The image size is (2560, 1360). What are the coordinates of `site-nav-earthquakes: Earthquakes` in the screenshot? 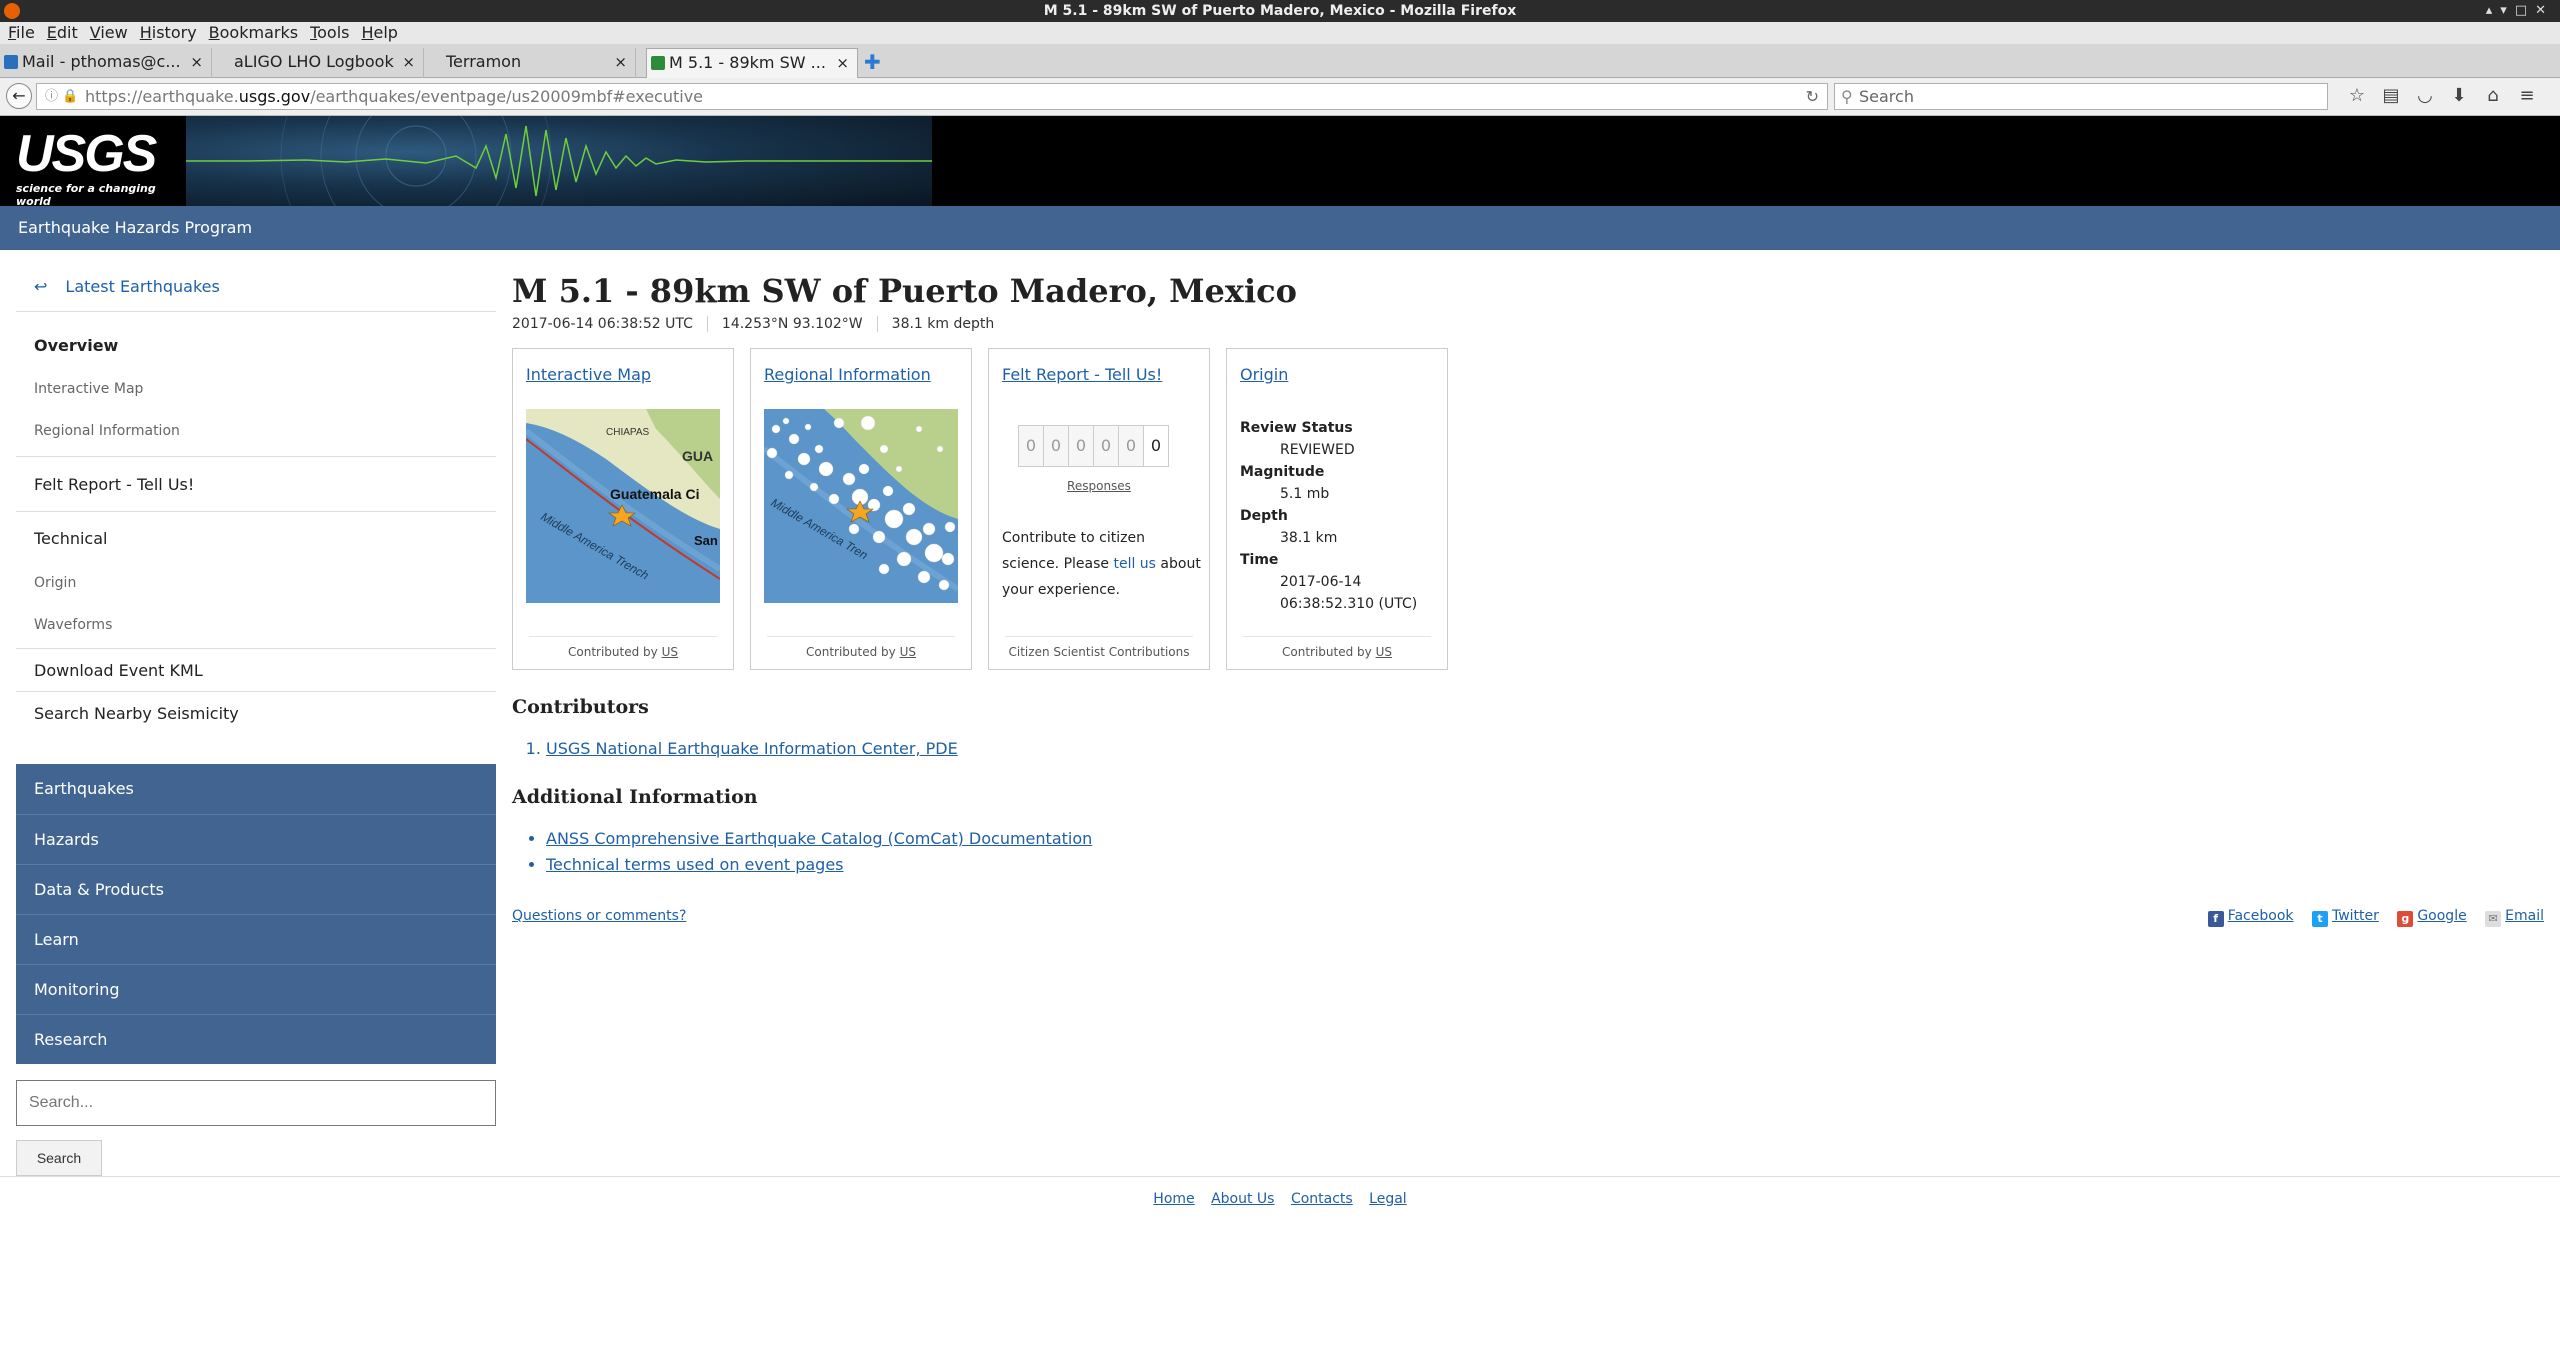 It's located at (256, 789).